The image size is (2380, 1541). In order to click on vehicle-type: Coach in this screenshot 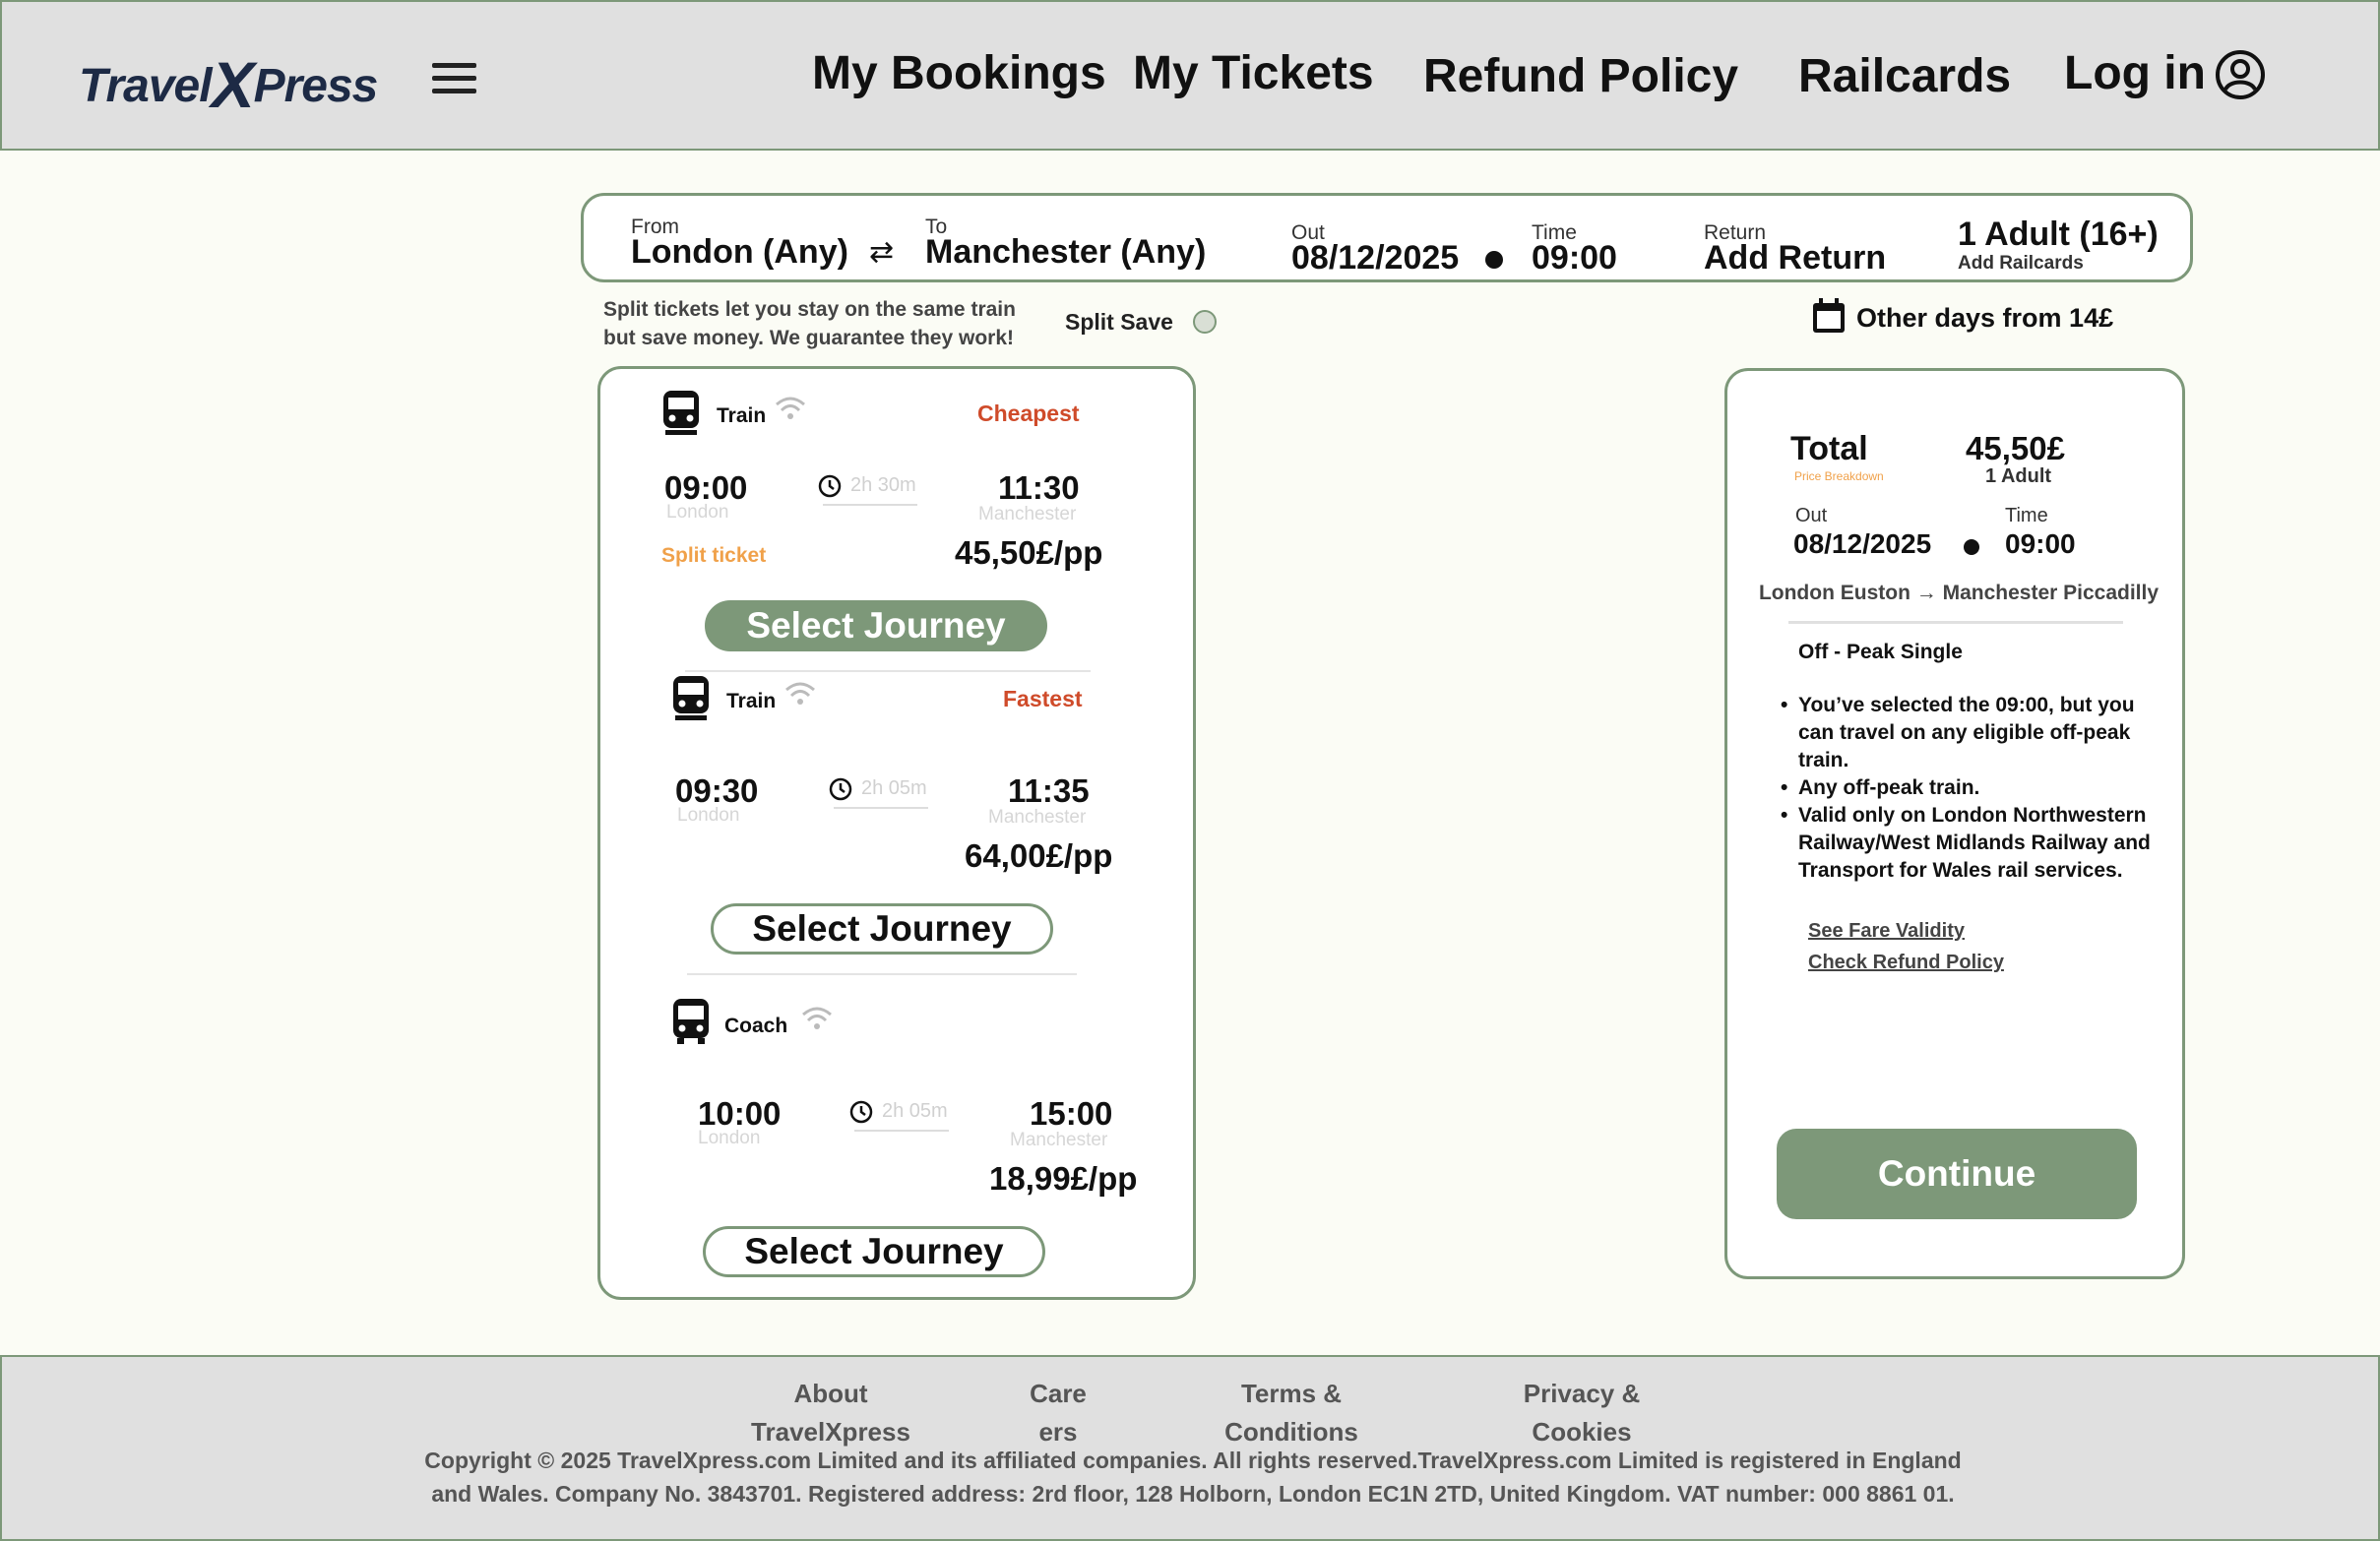, I will do `click(756, 1026)`.